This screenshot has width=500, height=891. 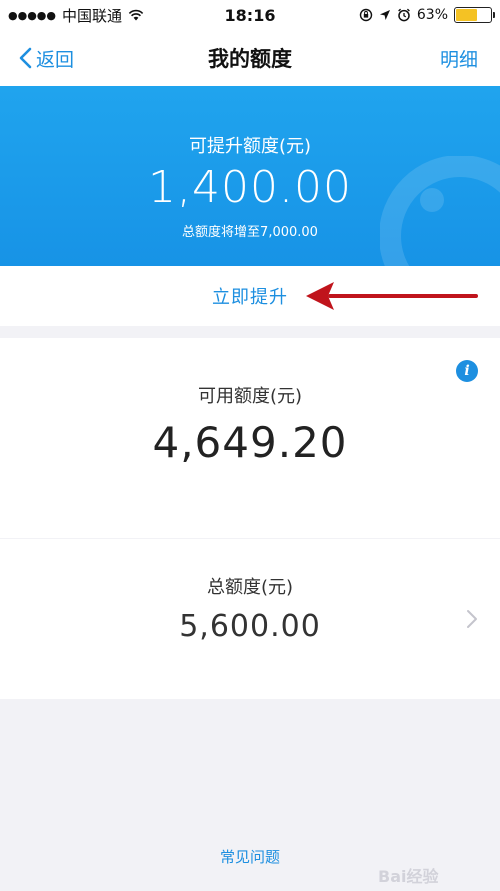 I want to click on location-arrow-icon, so click(x=384, y=15).